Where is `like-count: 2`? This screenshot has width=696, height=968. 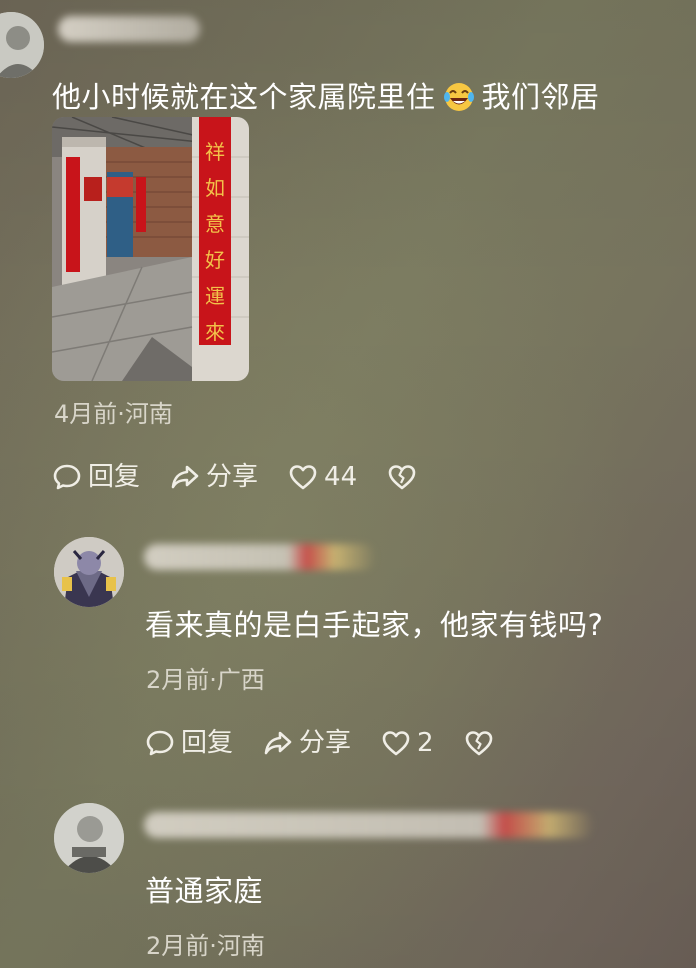
like-count: 2 is located at coordinates (425, 743).